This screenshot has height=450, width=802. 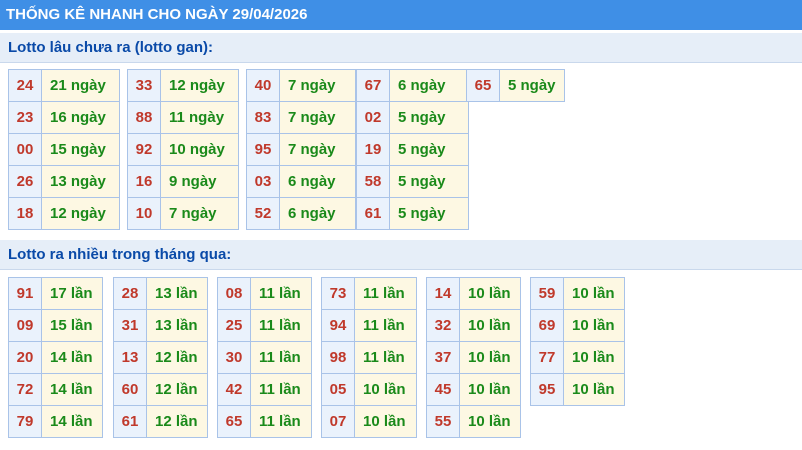 What do you see at coordinates (547, 325) in the screenshot?
I see `lotto-number: 69` at bounding box center [547, 325].